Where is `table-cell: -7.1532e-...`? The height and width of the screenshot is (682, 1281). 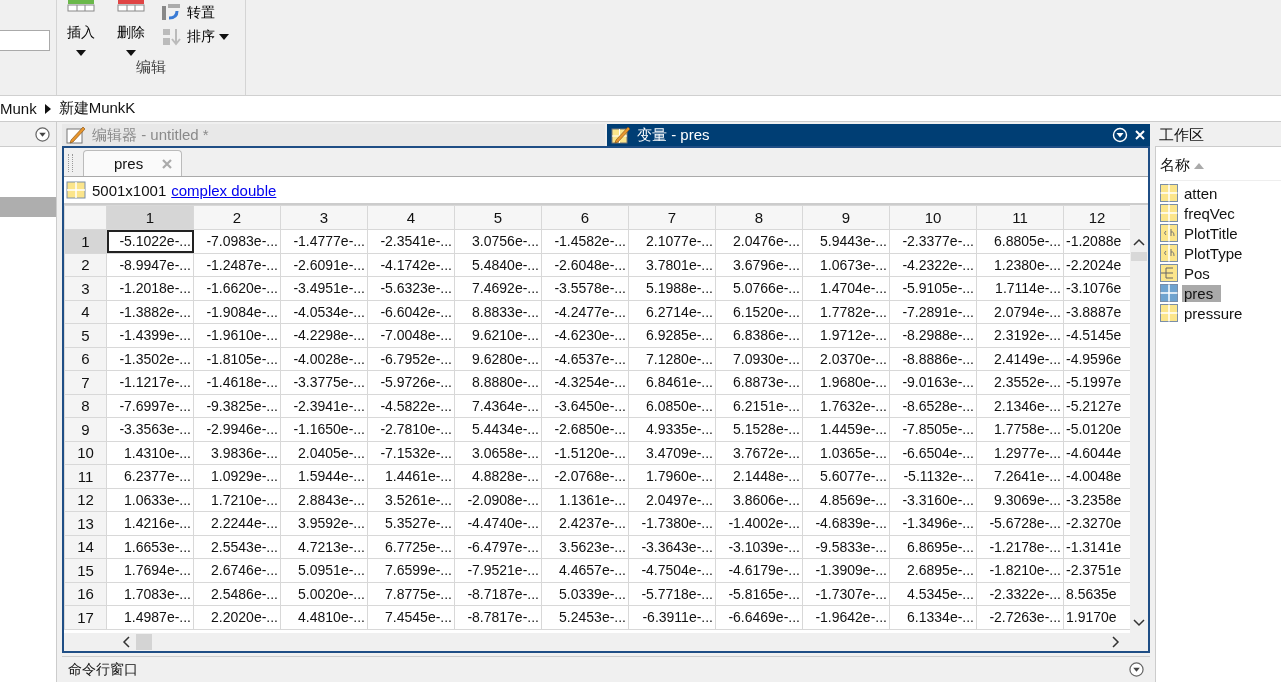
table-cell: -7.1532e-... is located at coordinates (411, 453).